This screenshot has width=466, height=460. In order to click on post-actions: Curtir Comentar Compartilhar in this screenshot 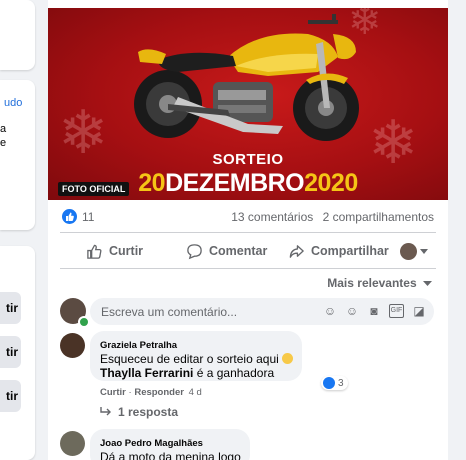, I will do `click(248, 251)`.